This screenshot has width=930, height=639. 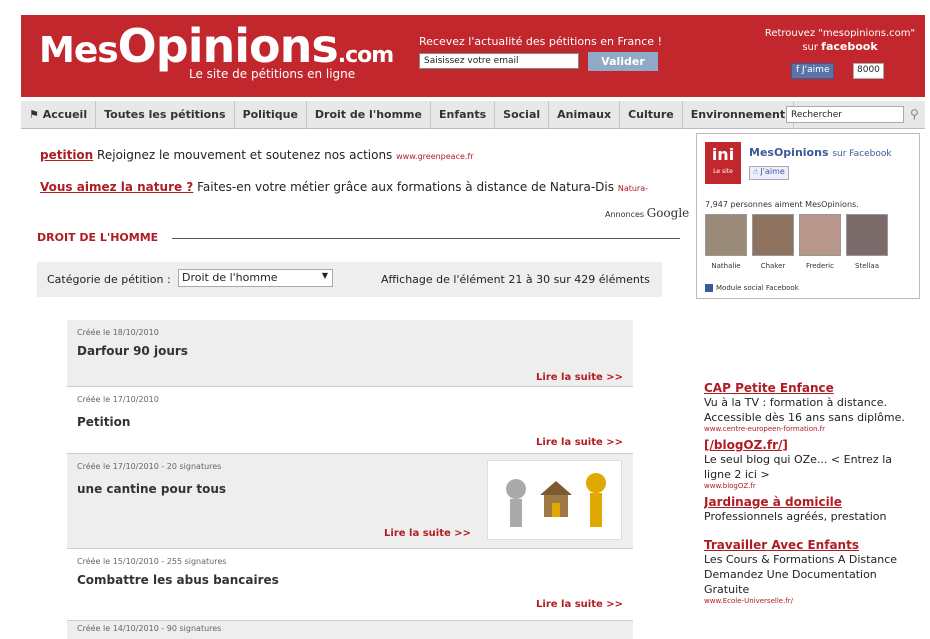 What do you see at coordinates (845, 114) in the screenshot?
I see `search-input` at bounding box center [845, 114].